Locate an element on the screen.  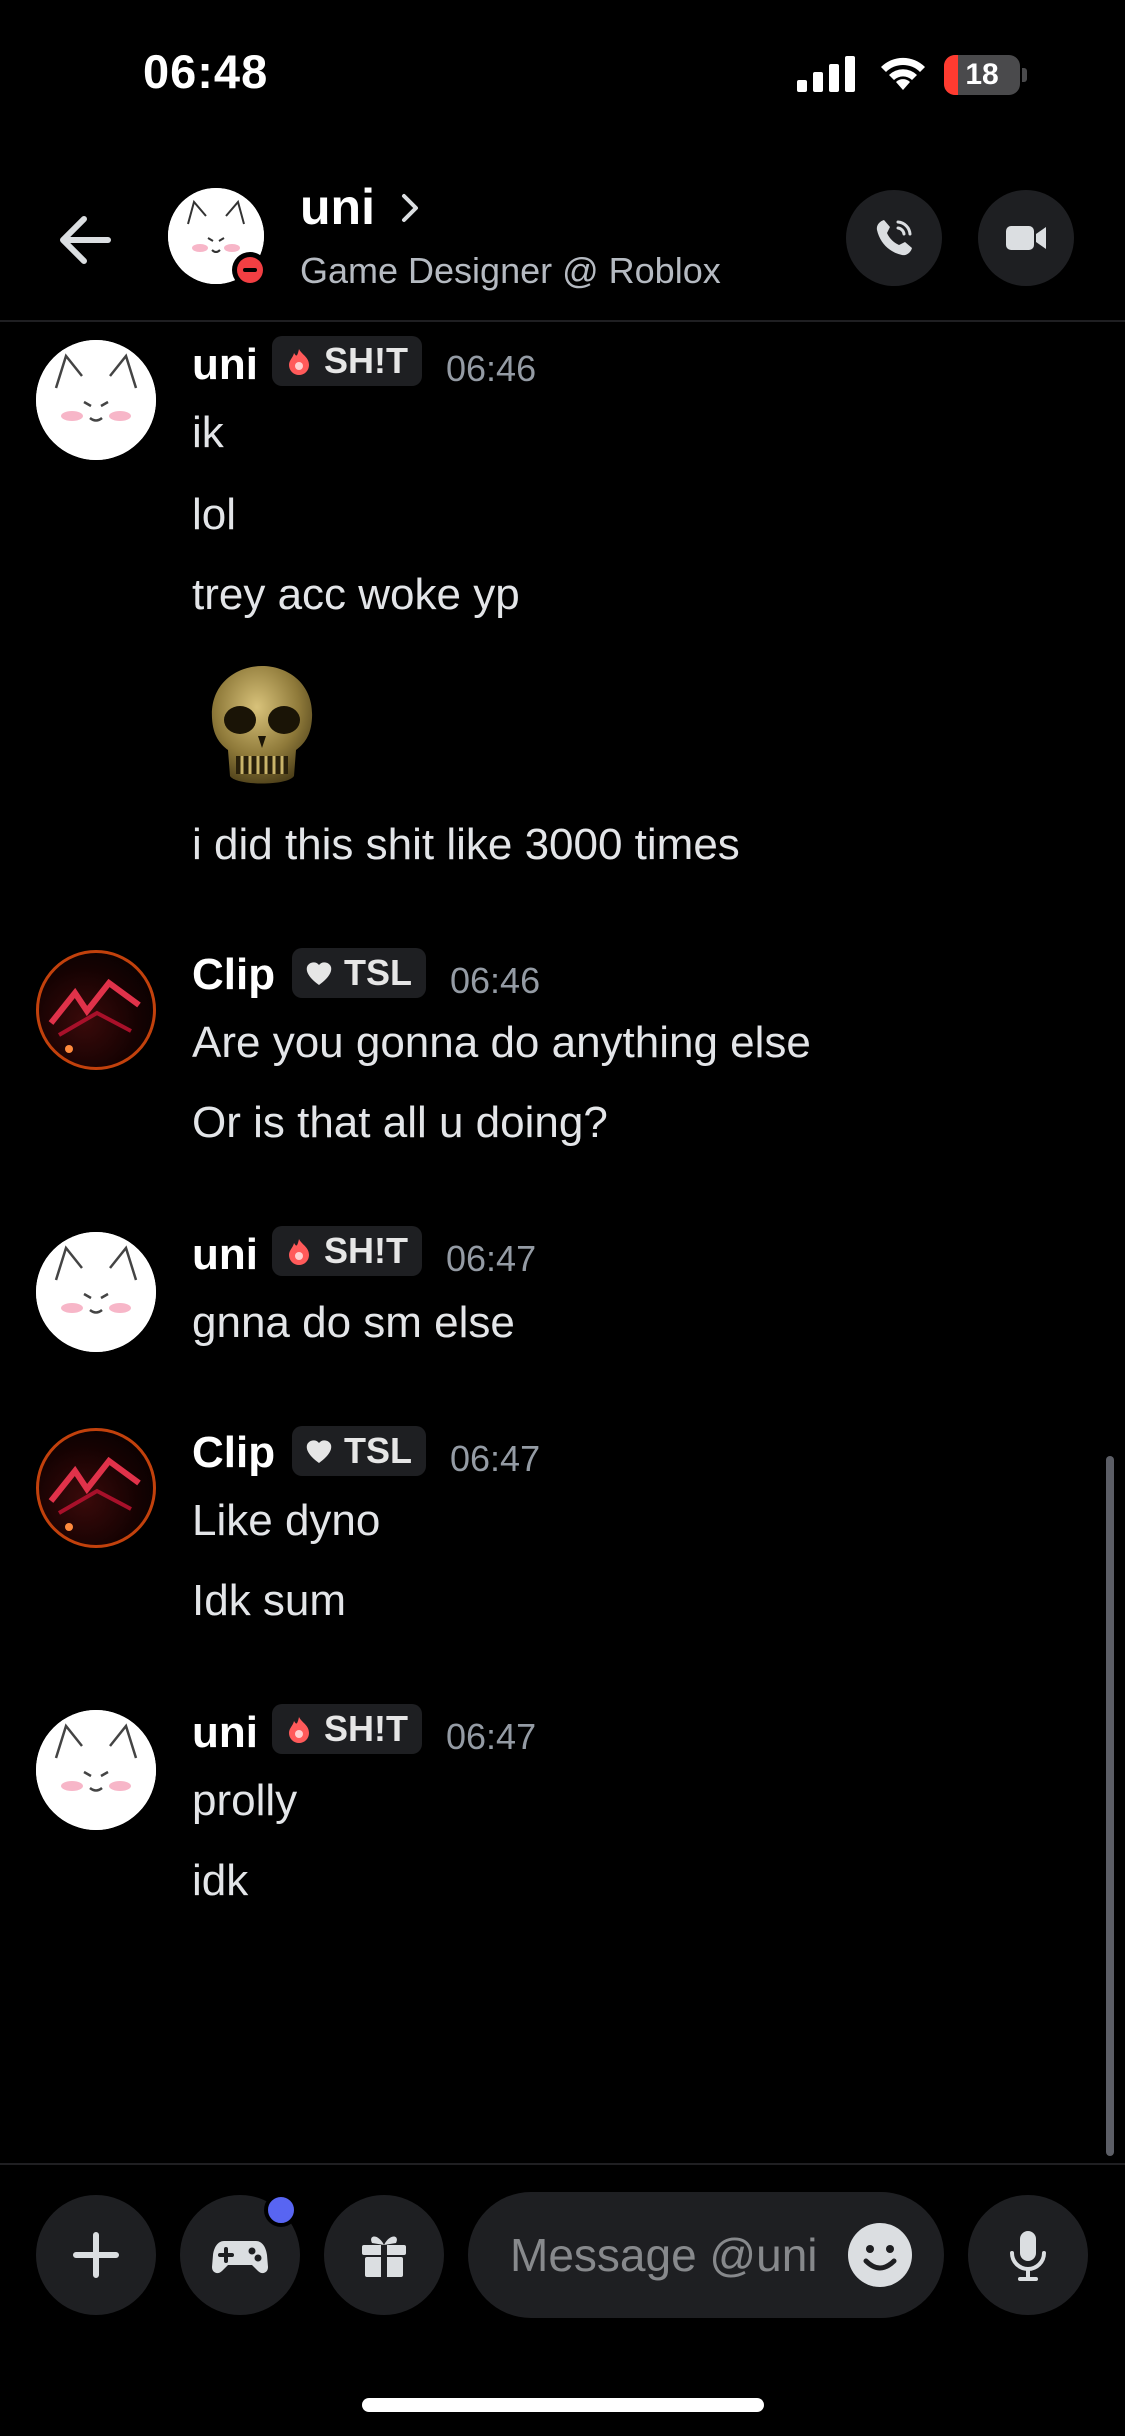
header-name: uni is located at coordinates (337, 207).